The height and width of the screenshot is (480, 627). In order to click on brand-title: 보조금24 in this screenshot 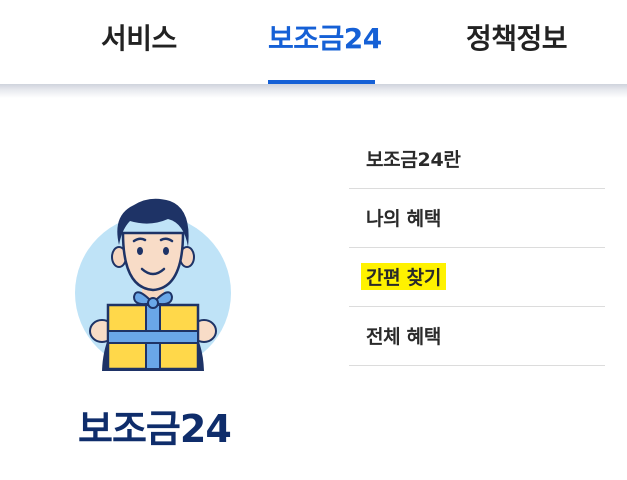, I will do `click(155, 429)`.